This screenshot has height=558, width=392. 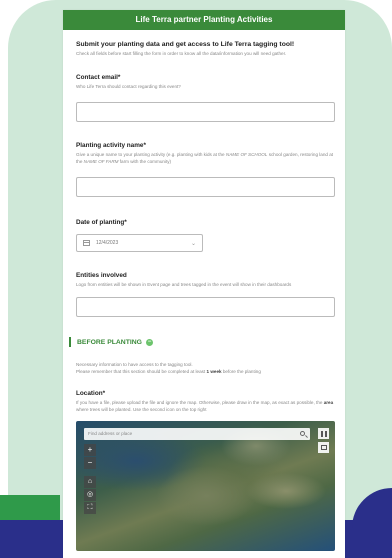 I want to click on before-planting-line2-part: before the planting, so click(x=241, y=371).